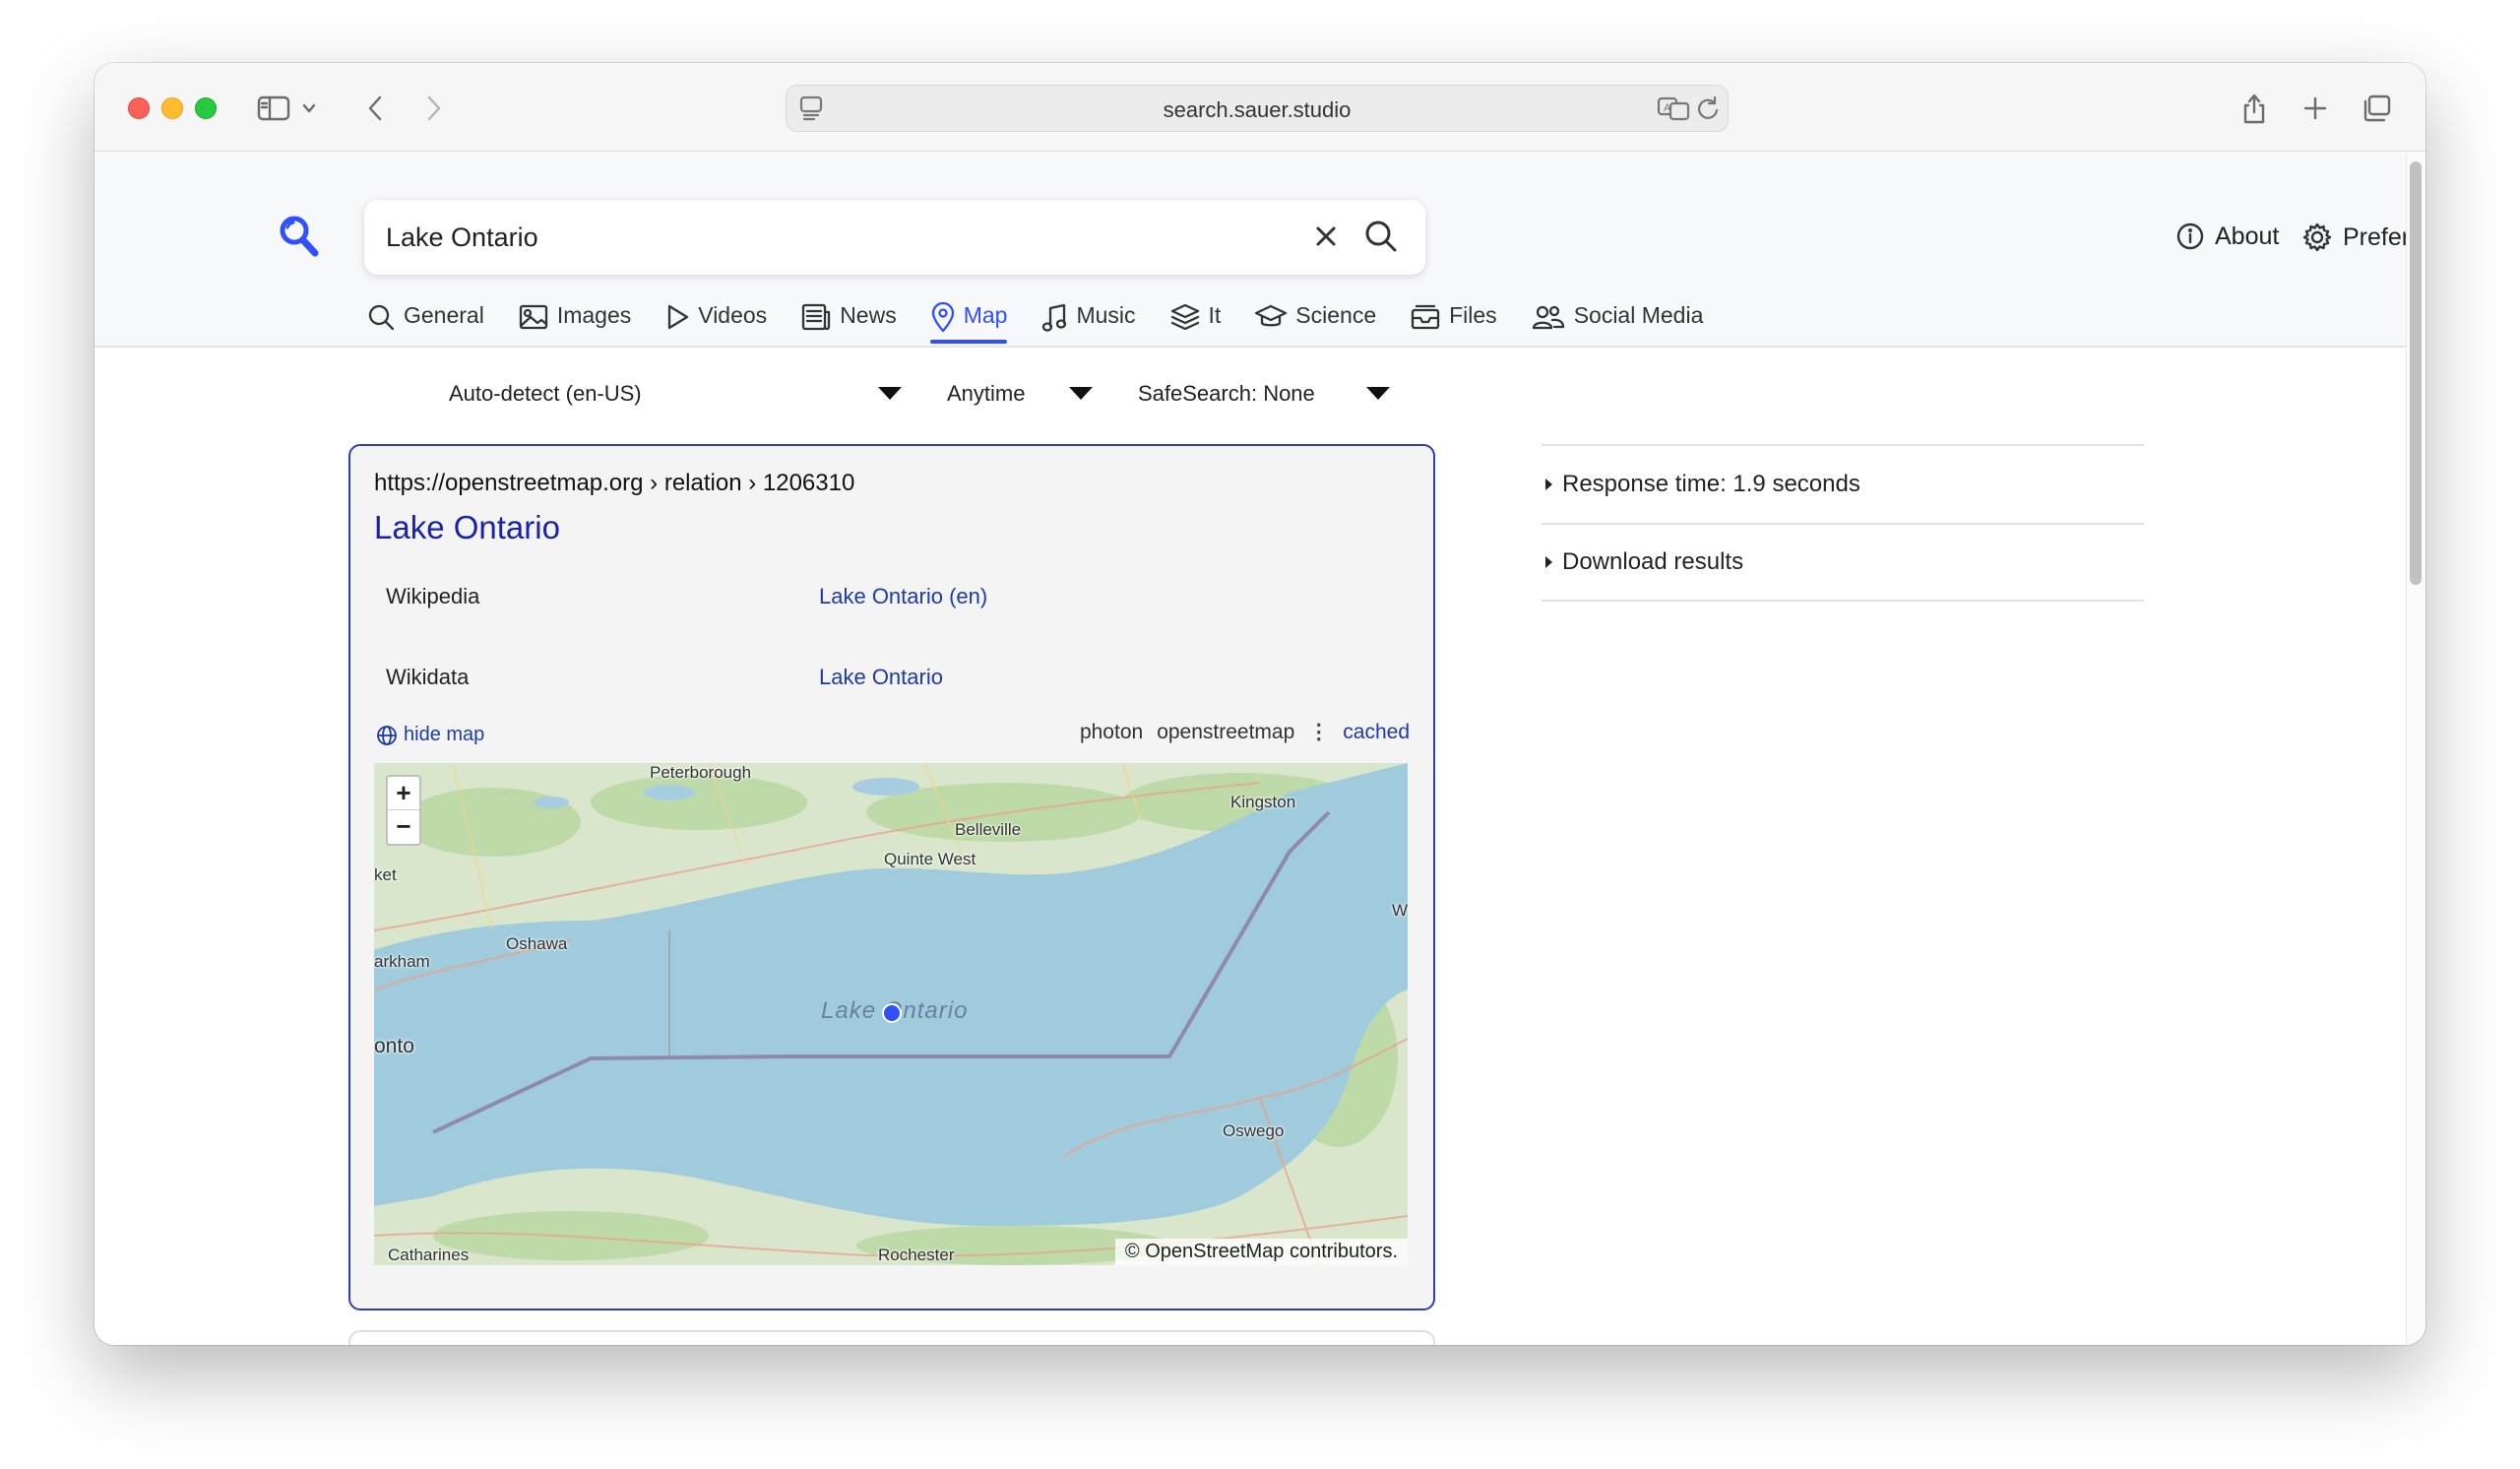 This screenshot has width=2520, height=1469. What do you see at coordinates (2315, 109) in the screenshot?
I see `new-tab-icon` at bounding box center [2315, 109].